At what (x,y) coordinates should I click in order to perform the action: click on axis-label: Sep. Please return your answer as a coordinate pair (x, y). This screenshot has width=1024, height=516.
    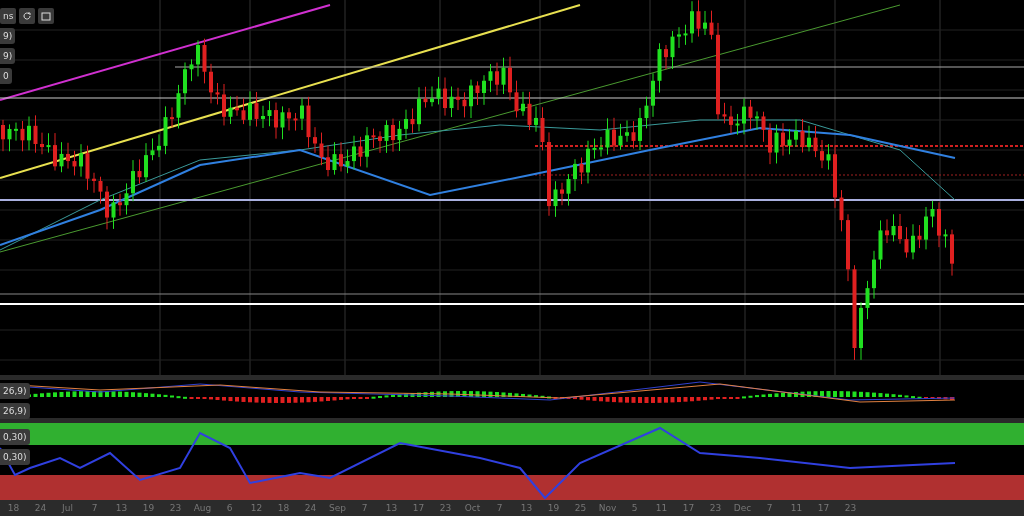
    Looking at the image, I should click on (337, 508).